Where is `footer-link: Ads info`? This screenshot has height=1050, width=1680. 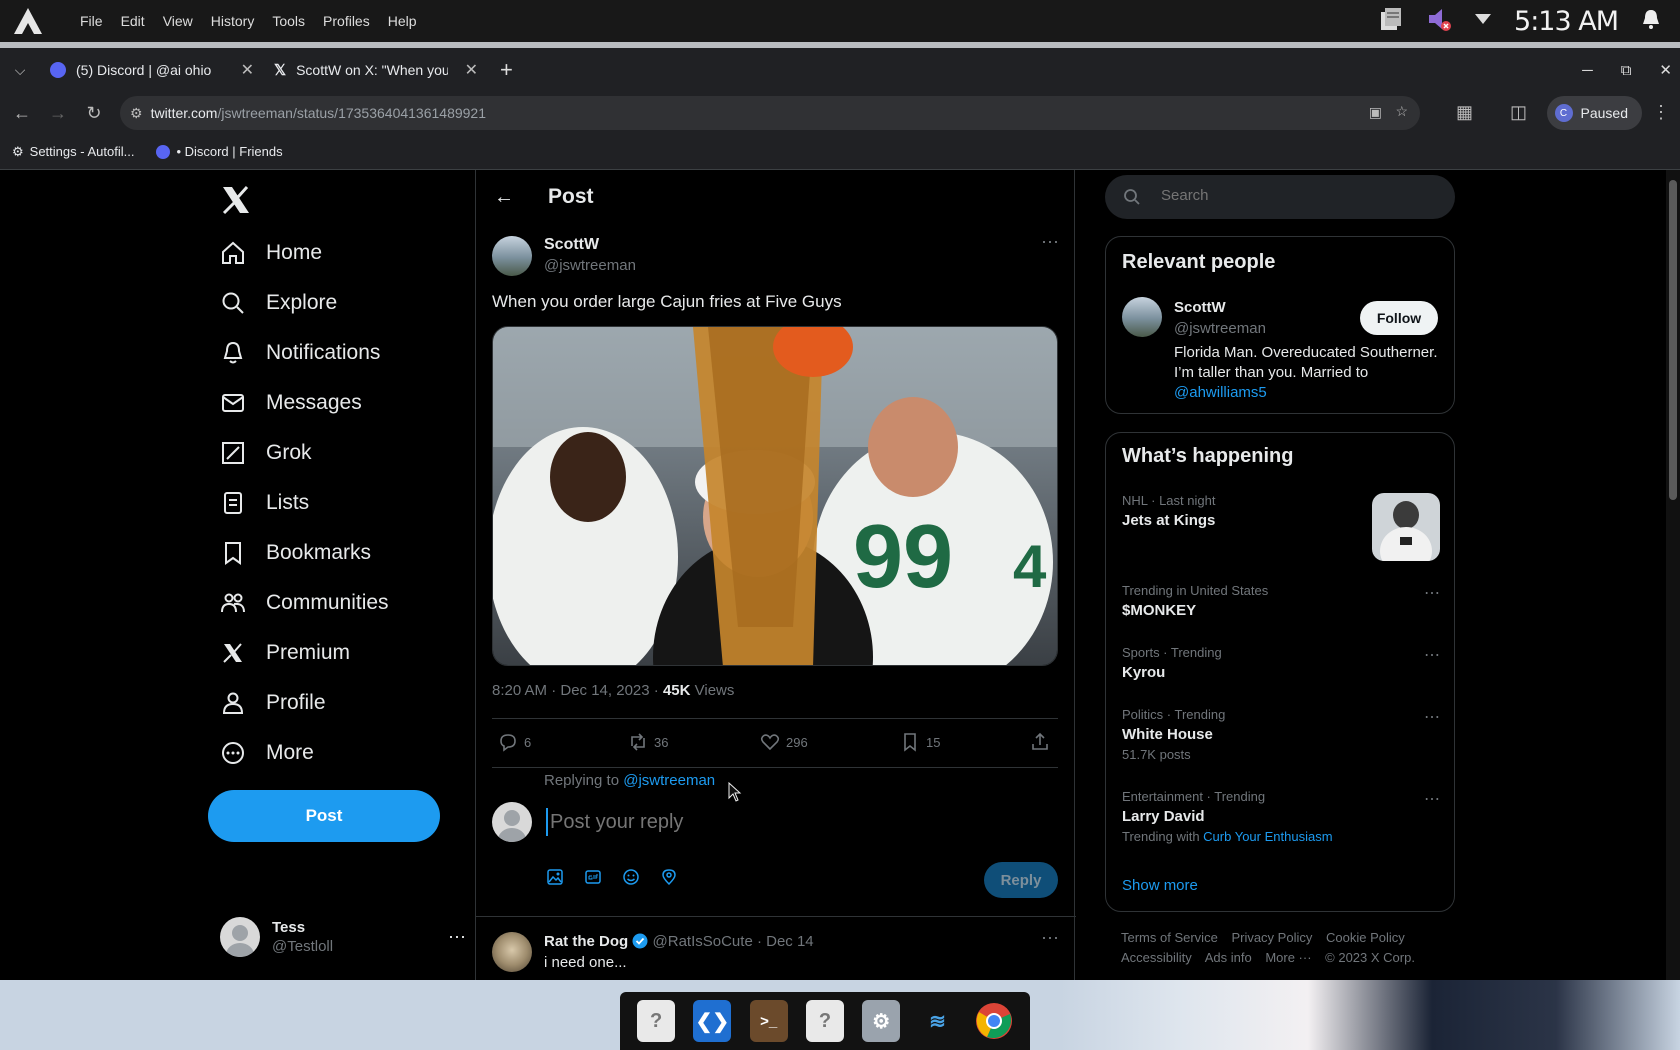 footer-link: Ads info is located at coordinates (1228, 957).